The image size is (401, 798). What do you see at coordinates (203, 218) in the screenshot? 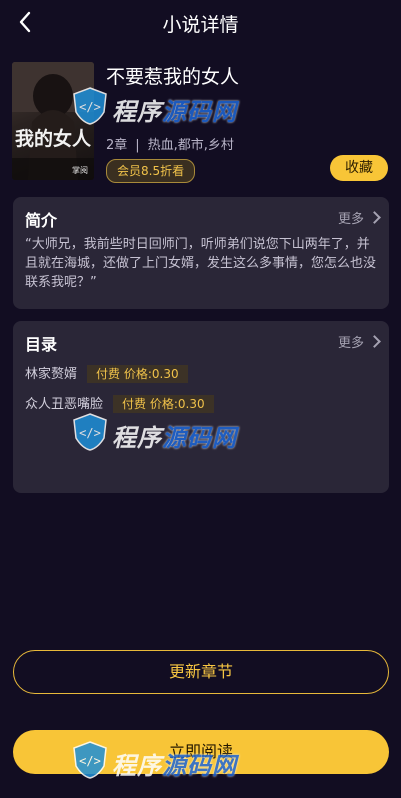
I see `intro-header: 简介 更多` at bounding box center [203, 218].